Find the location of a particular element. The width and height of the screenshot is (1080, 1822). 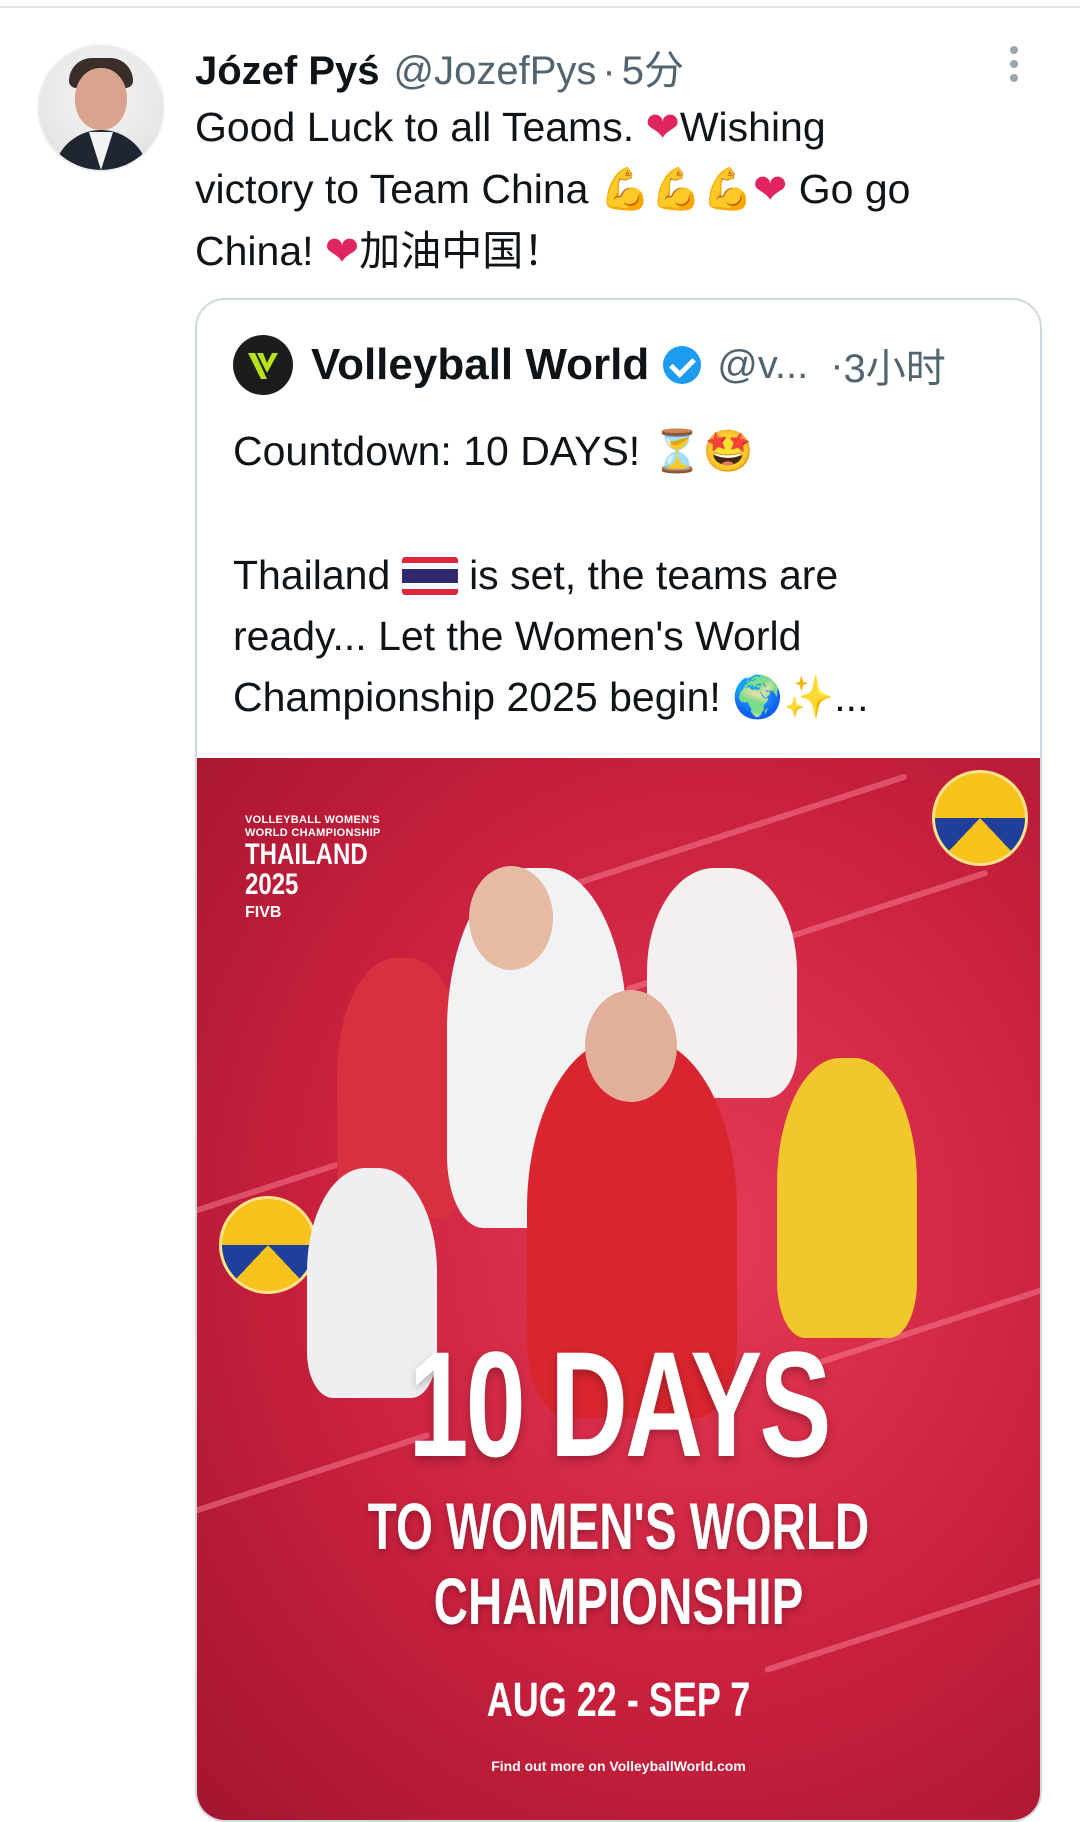

tweet-text-fragment: Good Luck to all Teams. is located at coordinates (420, 127).